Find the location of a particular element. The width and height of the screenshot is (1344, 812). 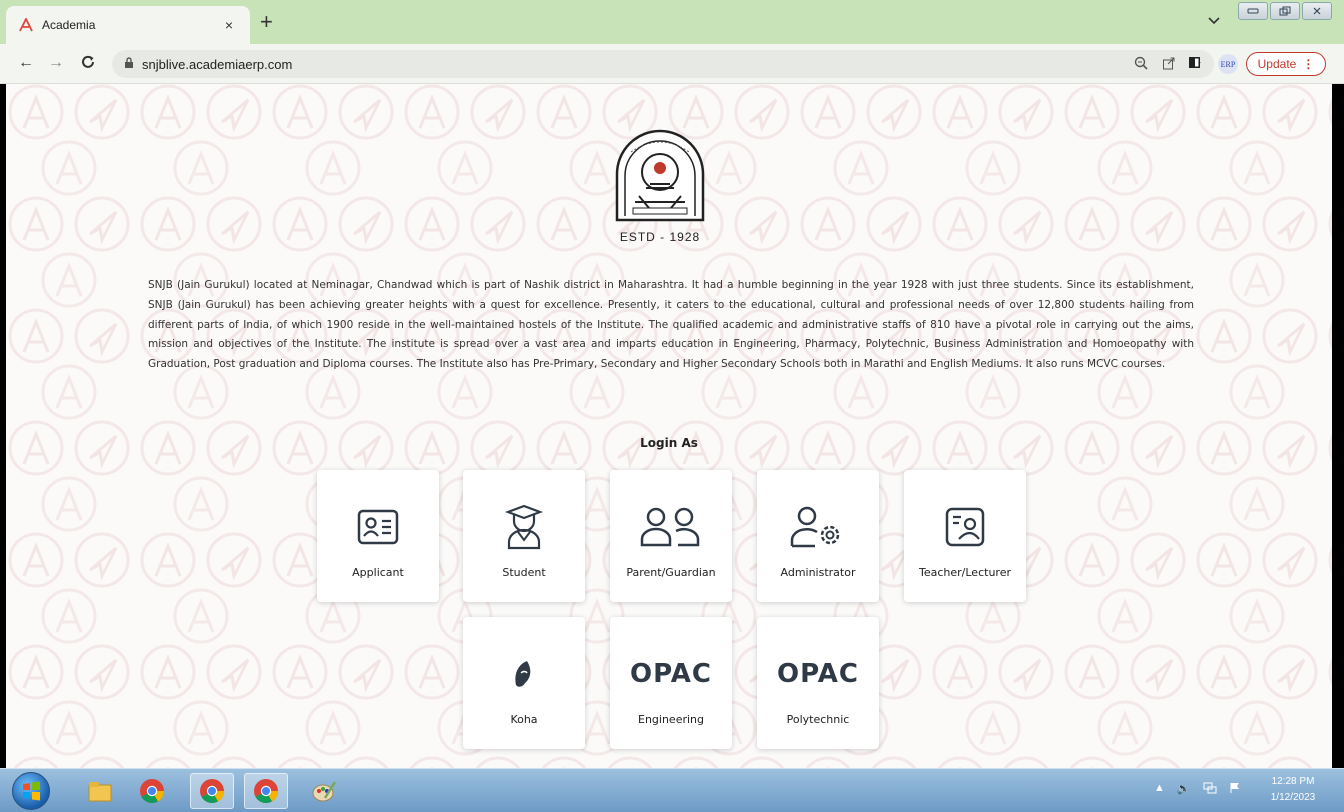

tab-title: Academia is located at coordinates (69, 25).